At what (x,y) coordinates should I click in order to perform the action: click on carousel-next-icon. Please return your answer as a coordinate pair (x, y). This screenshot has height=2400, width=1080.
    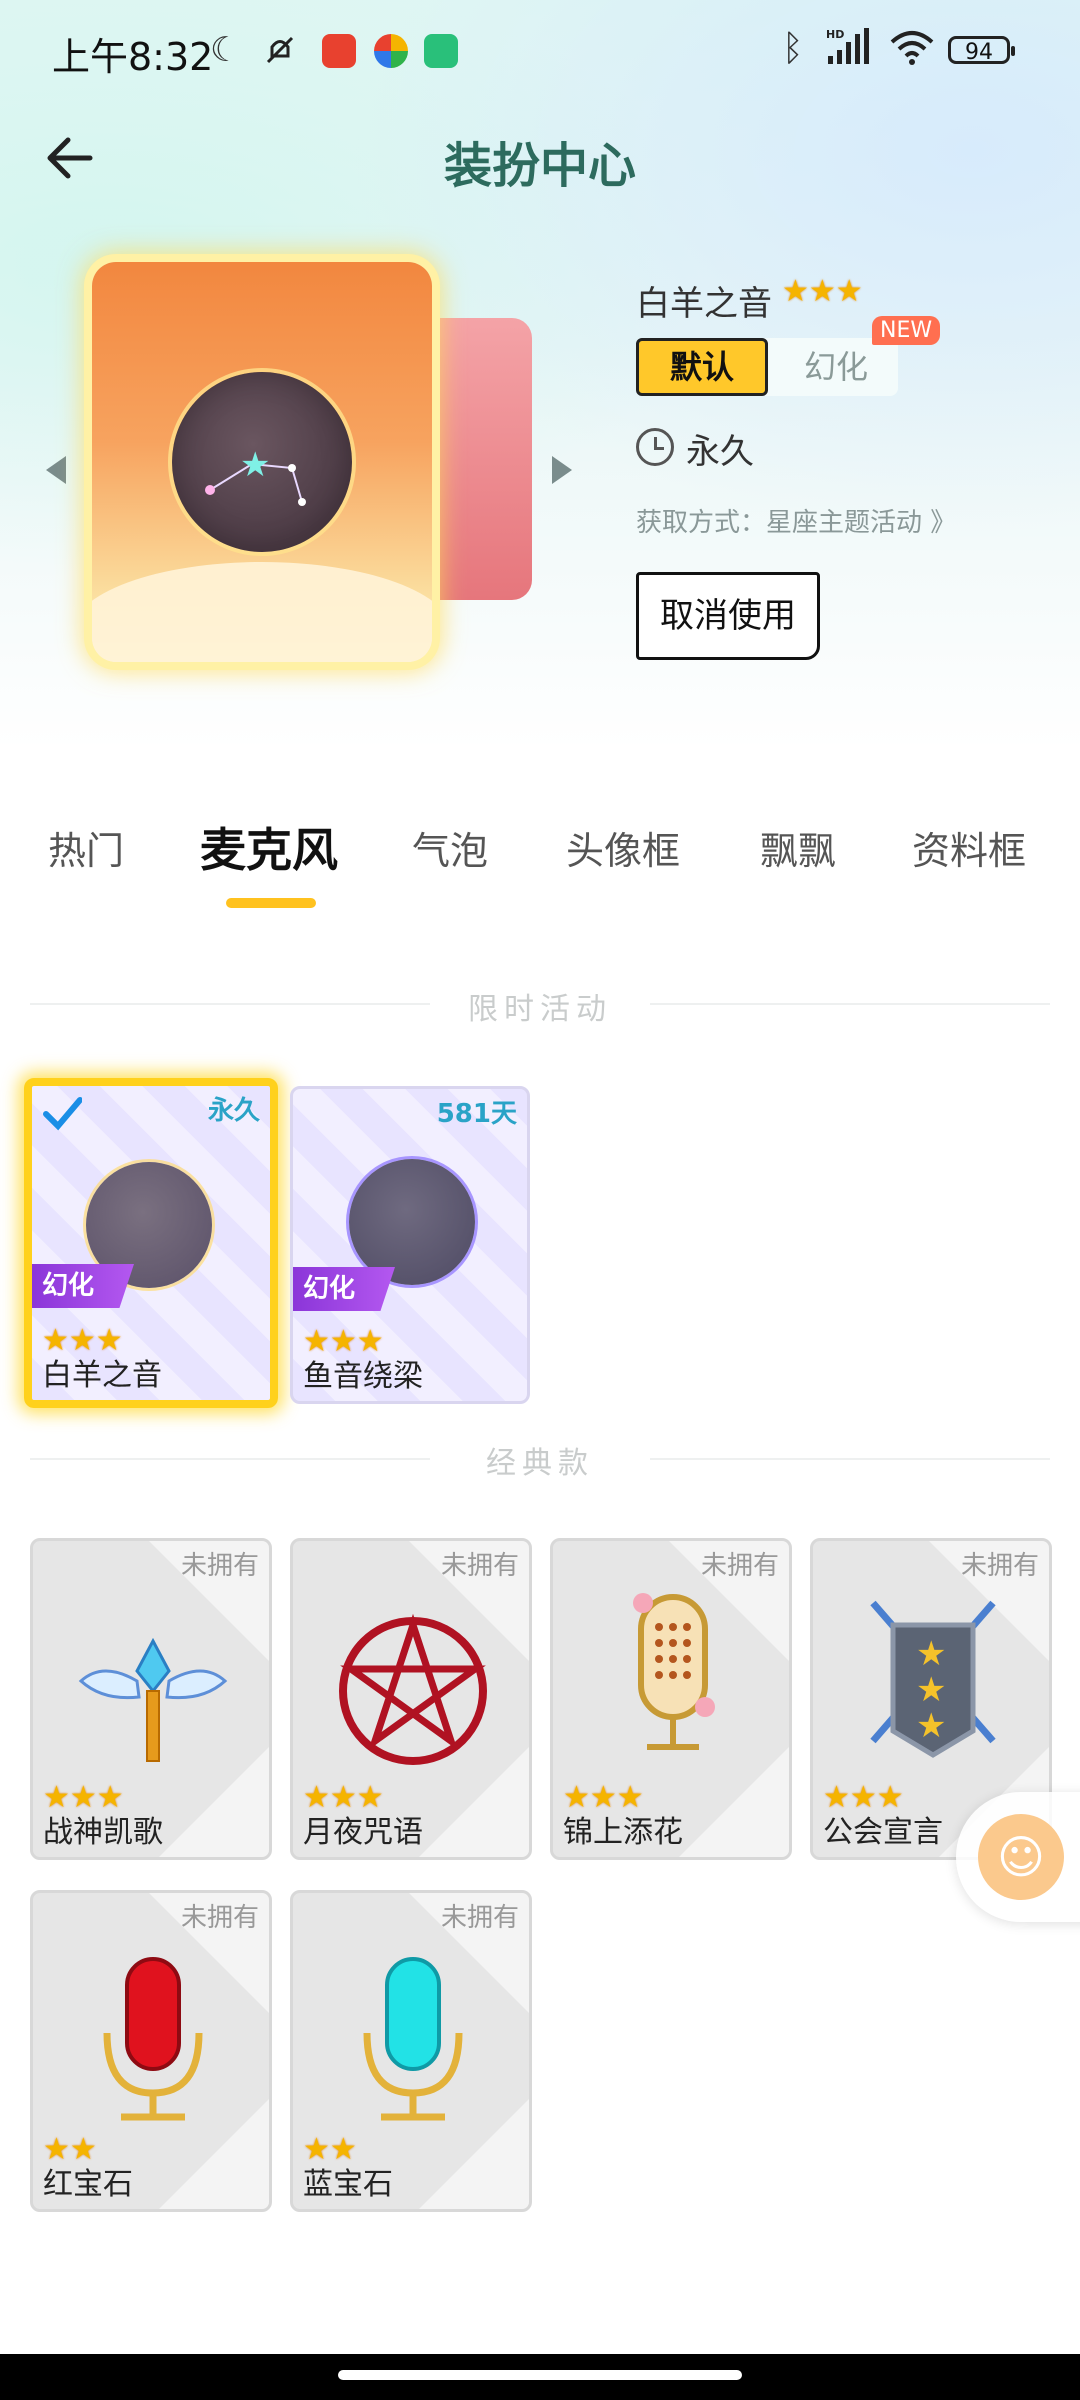
    Looking at the image, I should click on (562, 470).